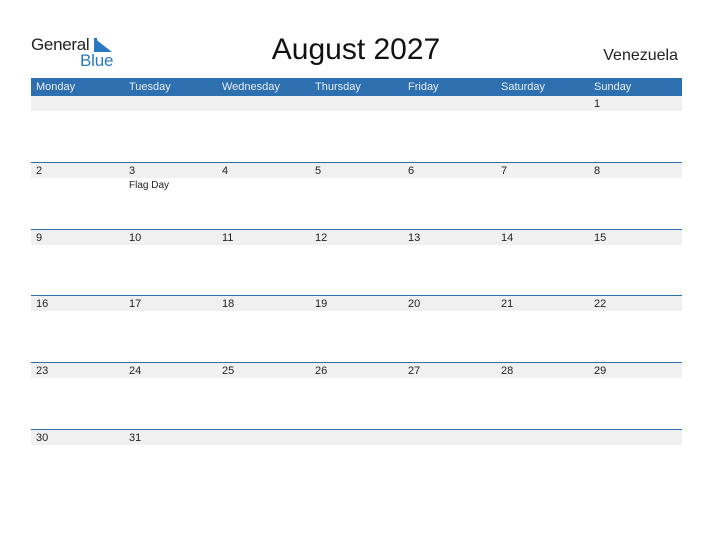 This screenshot has height=550, width=712. Describe the element at coordinates (449, 328) in the screenshot. I see `day-cell: 20` at that location.